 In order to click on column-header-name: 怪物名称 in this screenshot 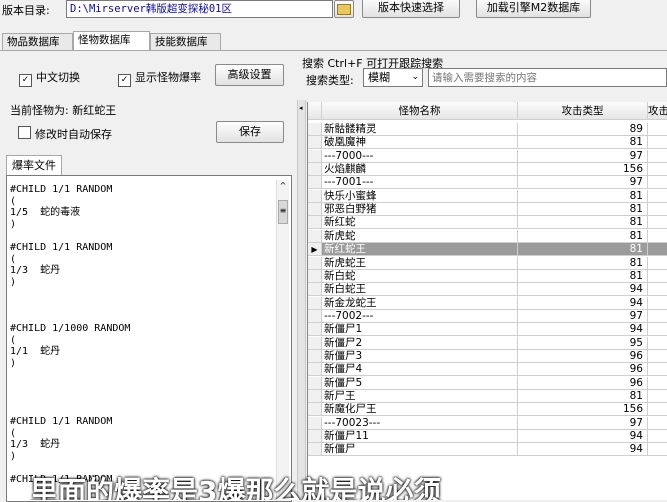, I will do `click(420, 111)`.